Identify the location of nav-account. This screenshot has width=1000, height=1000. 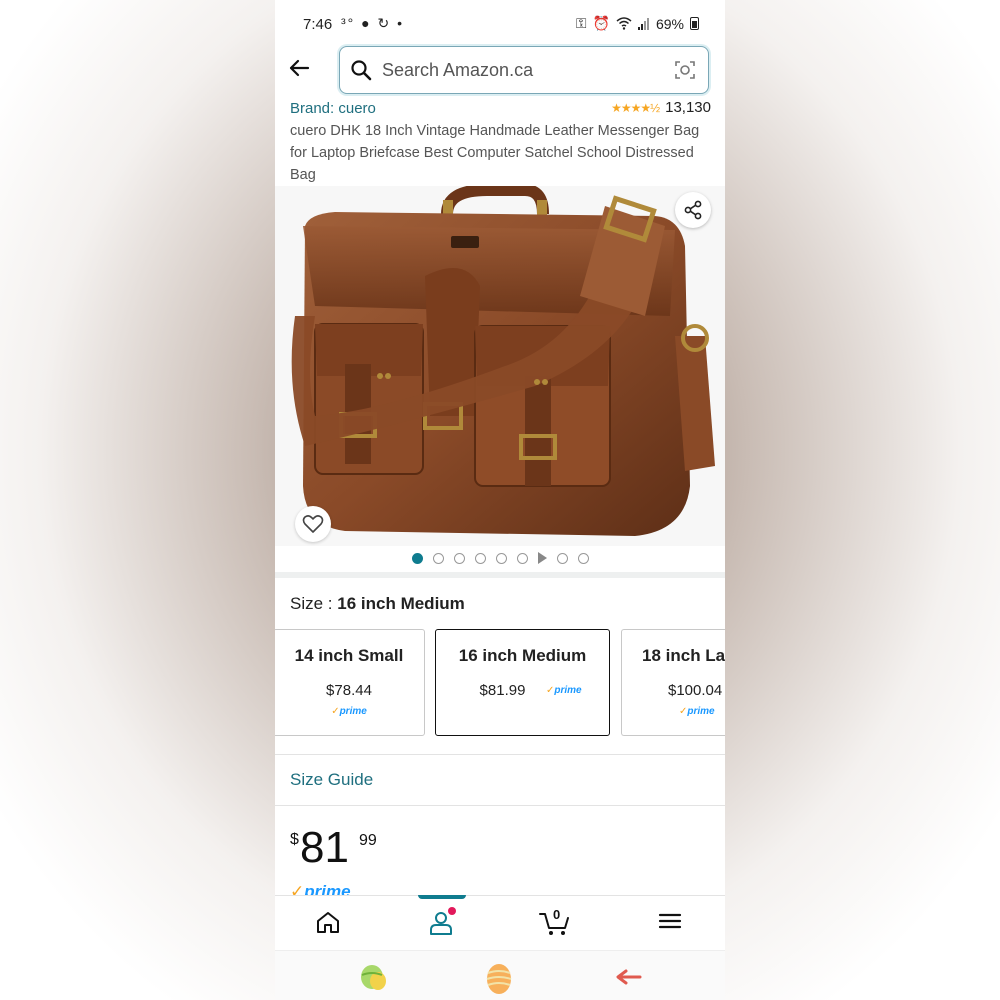
(443, 921).